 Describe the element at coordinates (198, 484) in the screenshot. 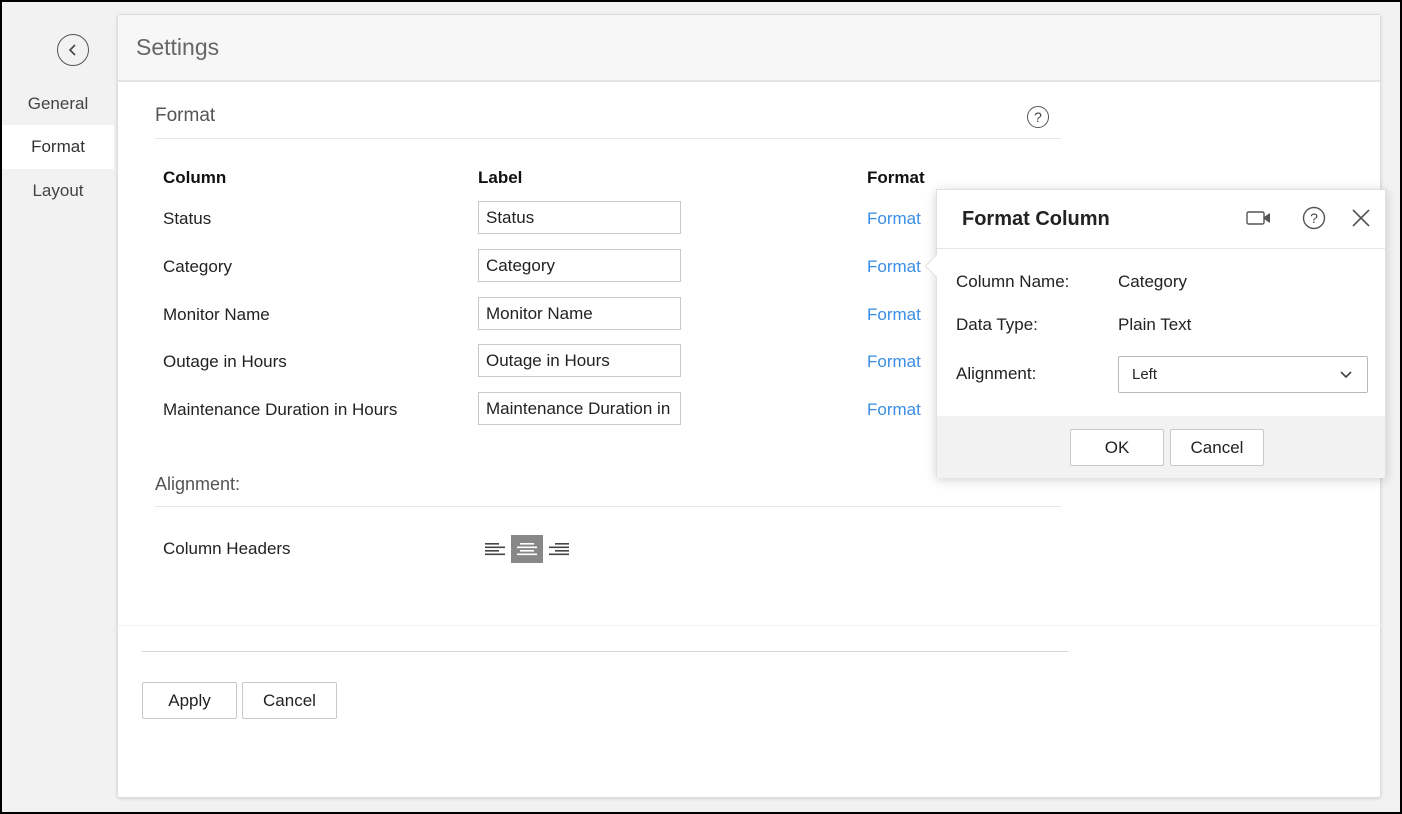

I see `alignment-section-title: Alignment:` at that location.